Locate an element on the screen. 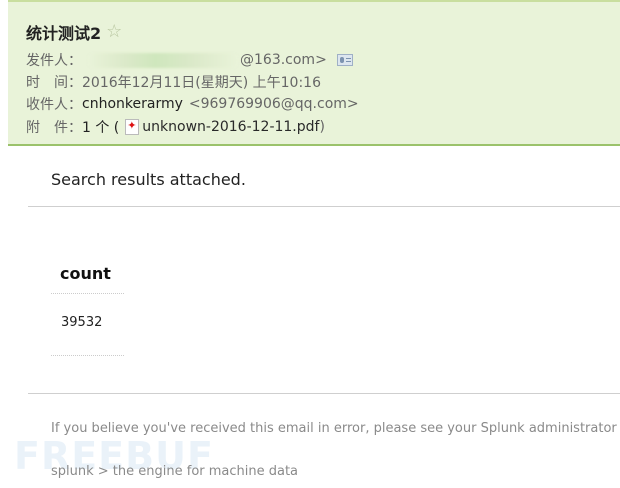 This screenshot has width=620, height=488. recipient-row: 收件人： cnhonkerarmy <969769906@qq.com> is located at coordinates (192, 104).